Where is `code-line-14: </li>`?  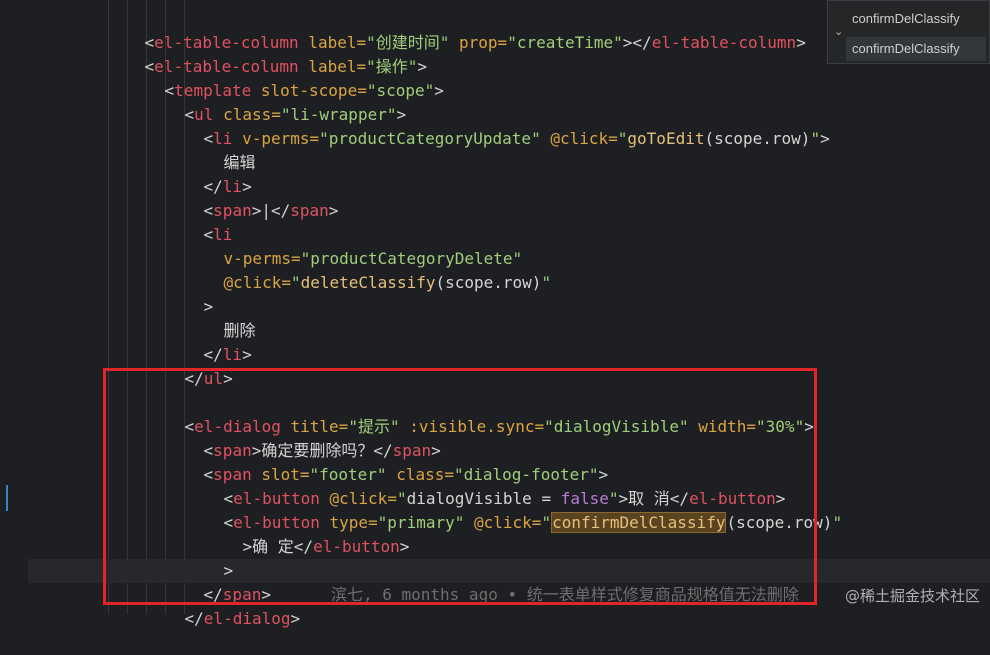
code-line-14: </li> is located at coordinates (227, 354).